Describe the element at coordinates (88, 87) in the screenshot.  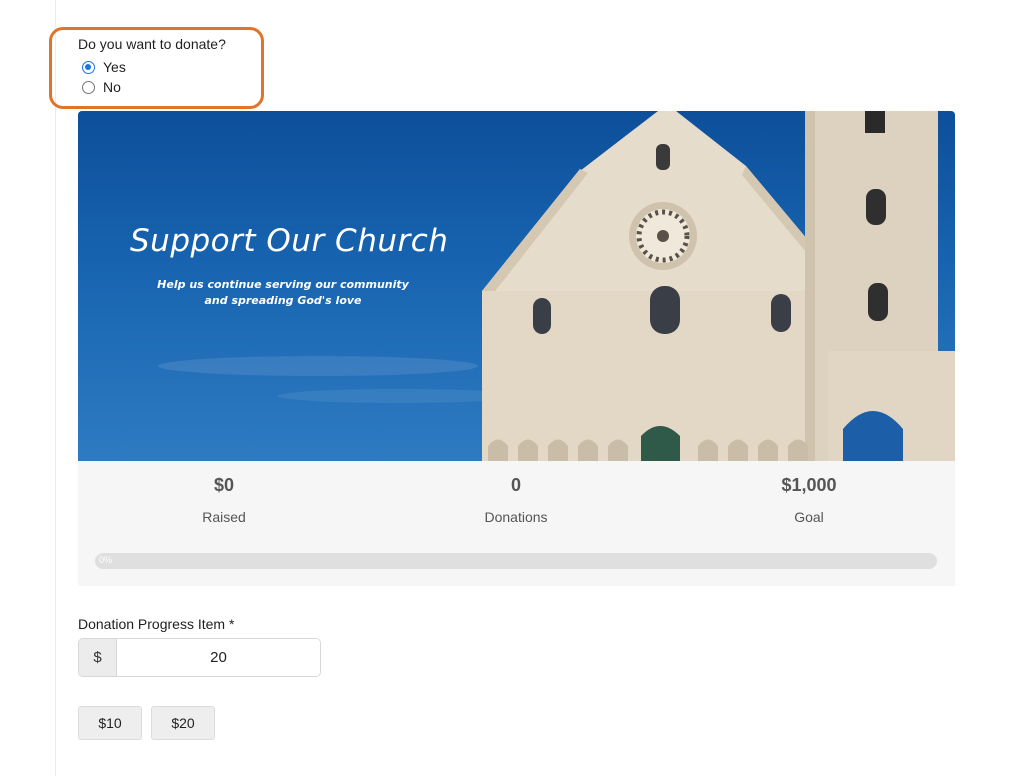
I see `radio-no-button` at that location.